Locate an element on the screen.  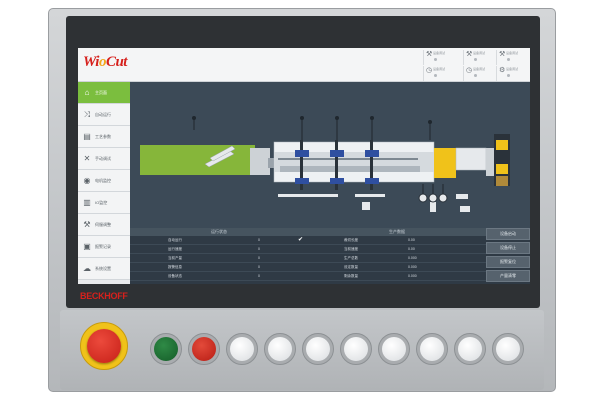
sidebar-item-io-monitor: ▥ IO监控 is located at coordinates (104, 203).